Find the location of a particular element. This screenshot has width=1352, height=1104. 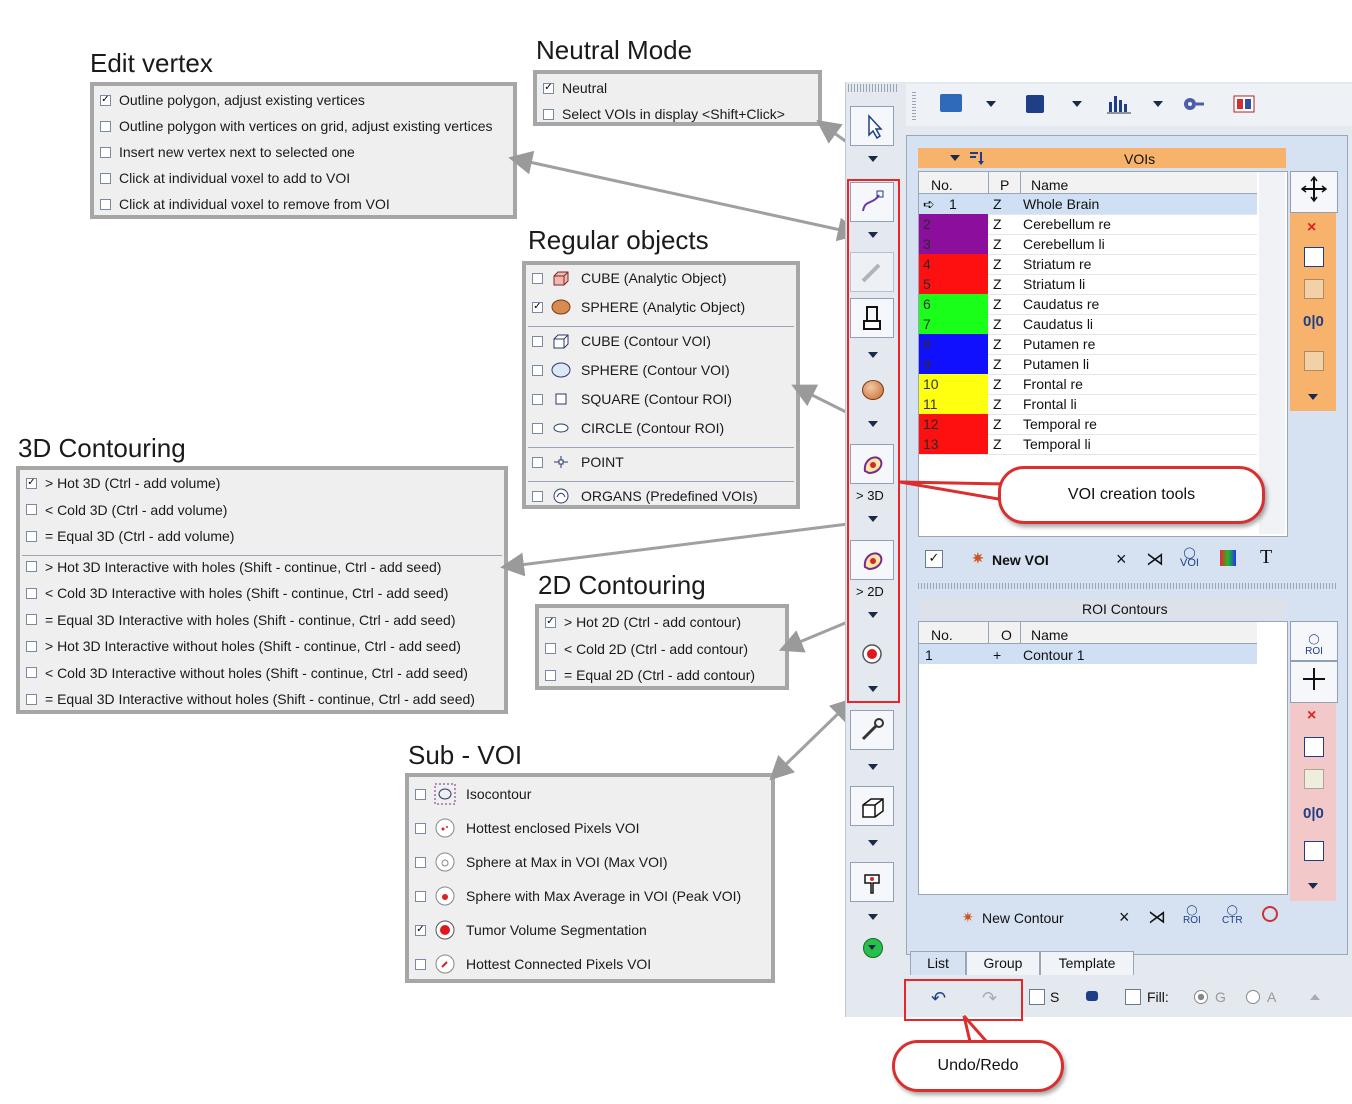

remove-all-contours-icon: ⋊ is located at coordinates (1157, 917).